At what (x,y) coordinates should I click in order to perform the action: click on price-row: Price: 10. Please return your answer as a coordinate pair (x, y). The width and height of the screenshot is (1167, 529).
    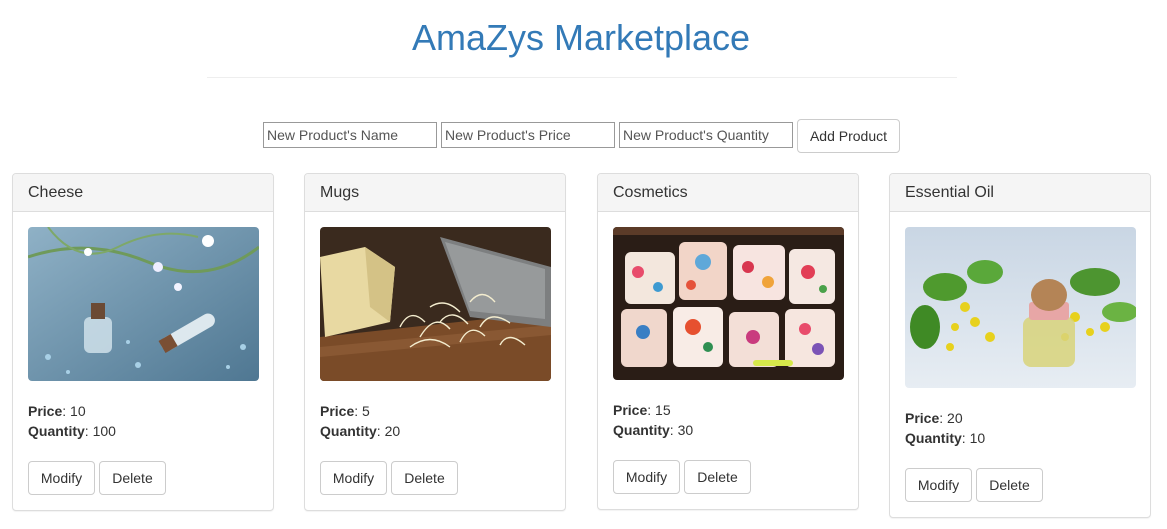
    Looking at the image, I should click on (57, 411).